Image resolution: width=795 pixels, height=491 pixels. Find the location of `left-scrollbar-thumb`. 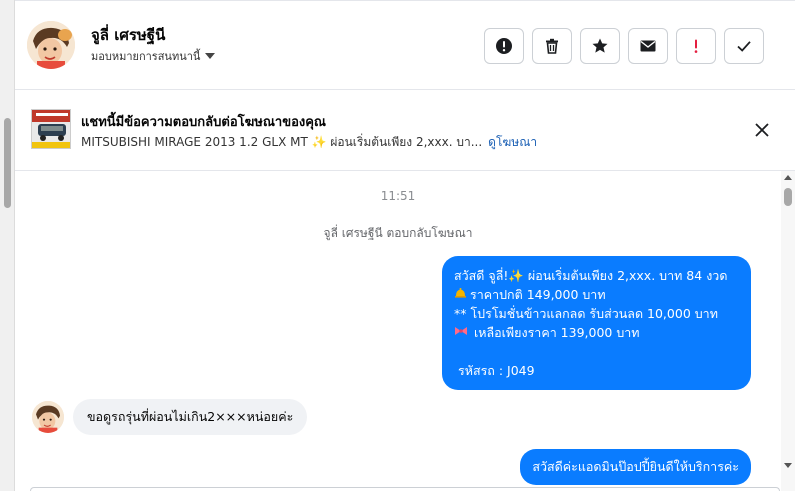

left-scrollbar-thumb is located at coordinates (7, 163).